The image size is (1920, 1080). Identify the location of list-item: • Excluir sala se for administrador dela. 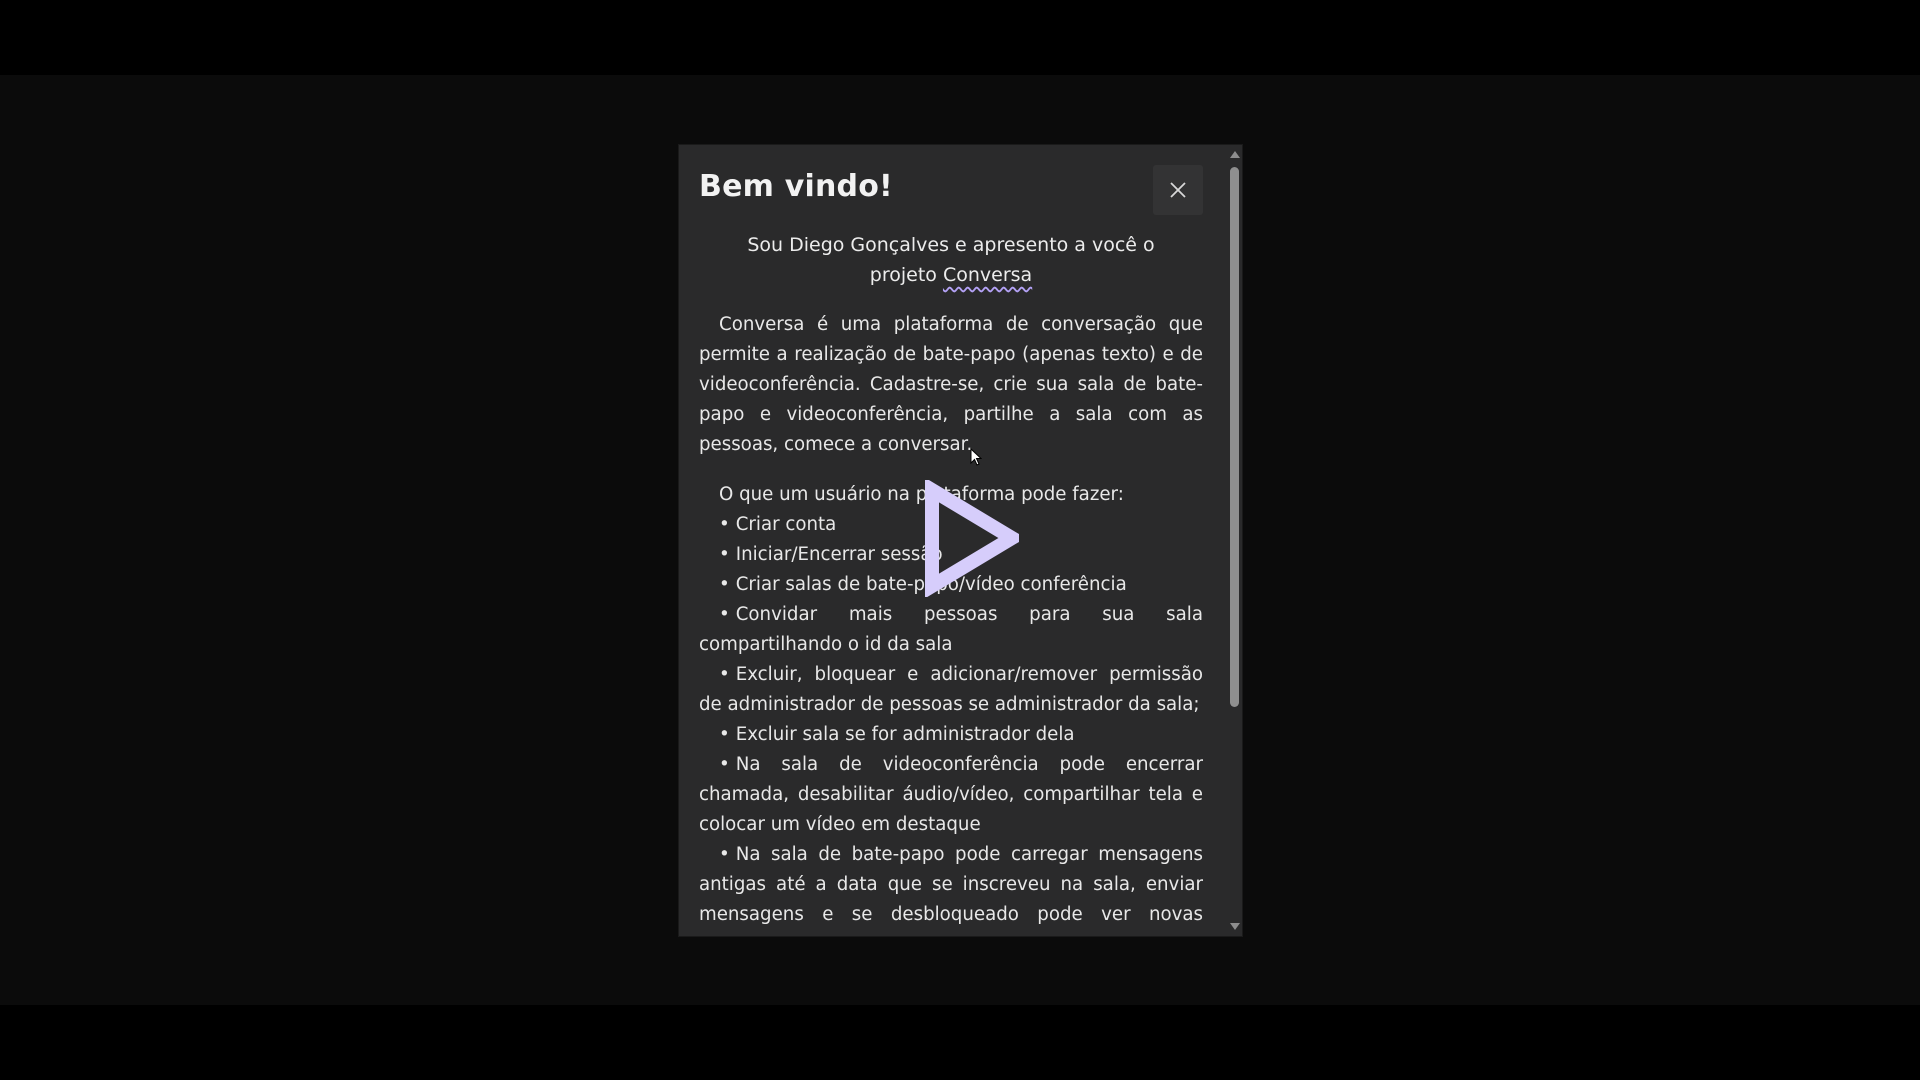
(951, 735).